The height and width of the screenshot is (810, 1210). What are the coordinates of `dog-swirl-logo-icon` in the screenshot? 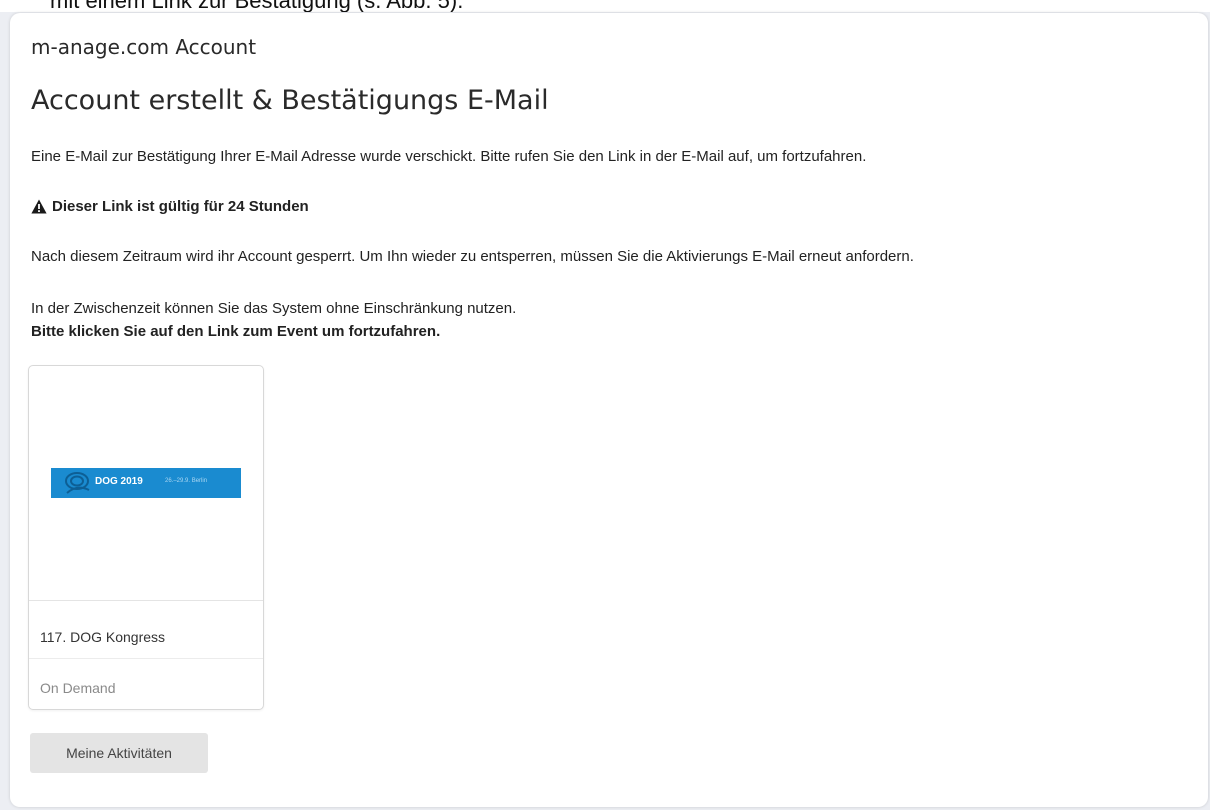 It's located at (77, 483).